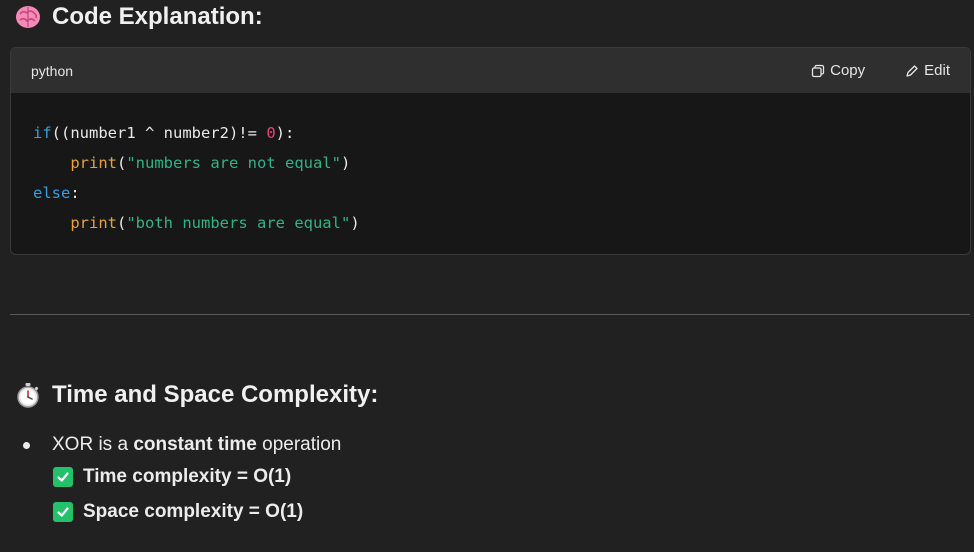  Describe the element at coordinates (28, 17) in the screenshot. I see `brain-icon` at that location.